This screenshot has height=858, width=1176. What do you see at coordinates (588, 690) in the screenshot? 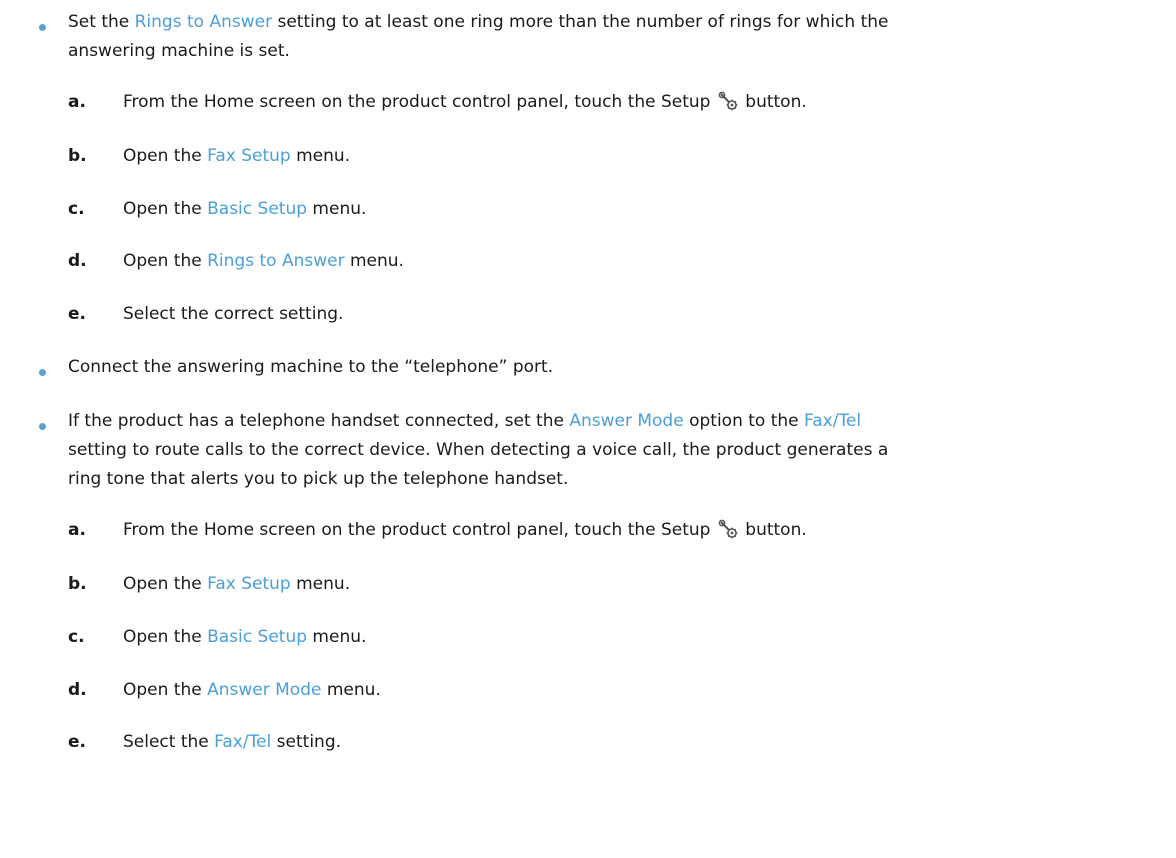
I see `step-d-answer-mode: d. Open the Answer Mode menu.` at bounding box center [588, 690].